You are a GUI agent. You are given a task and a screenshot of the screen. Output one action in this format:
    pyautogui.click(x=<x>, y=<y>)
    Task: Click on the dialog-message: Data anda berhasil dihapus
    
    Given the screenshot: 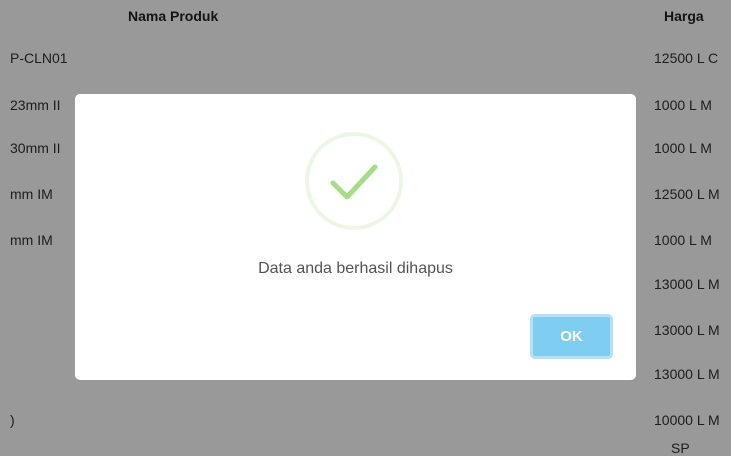 What is the action you would take?
    pyautogui.click(x=355, y=268)
    